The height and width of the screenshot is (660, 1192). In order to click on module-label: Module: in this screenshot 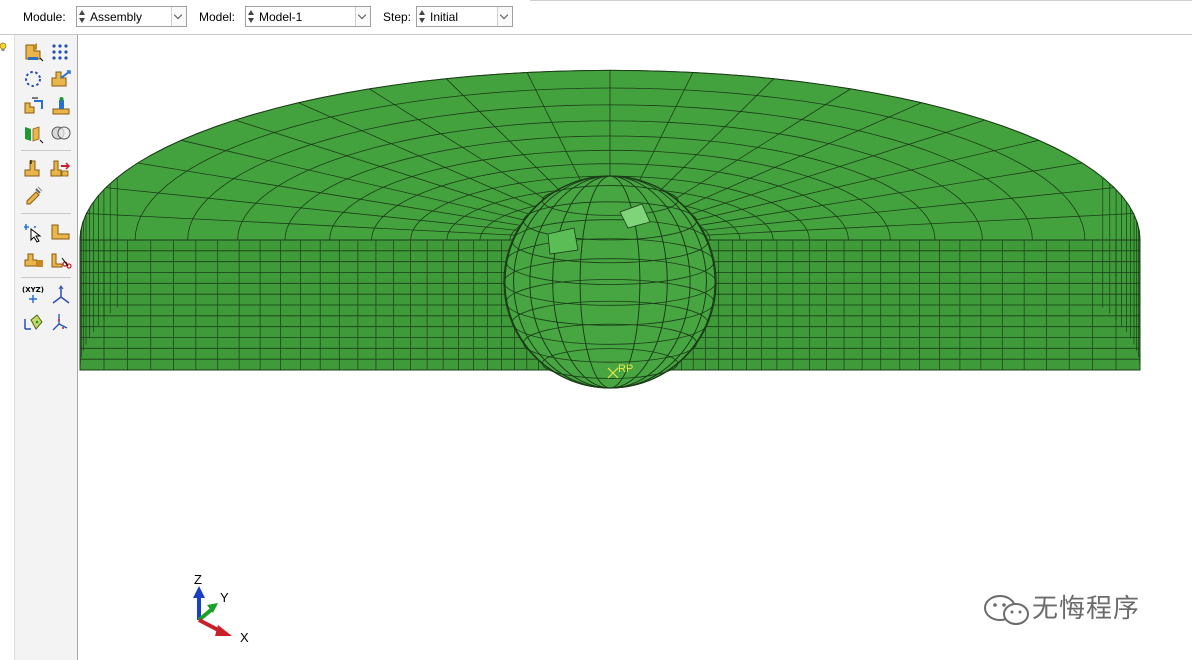, I will do `click(44, 17)`.